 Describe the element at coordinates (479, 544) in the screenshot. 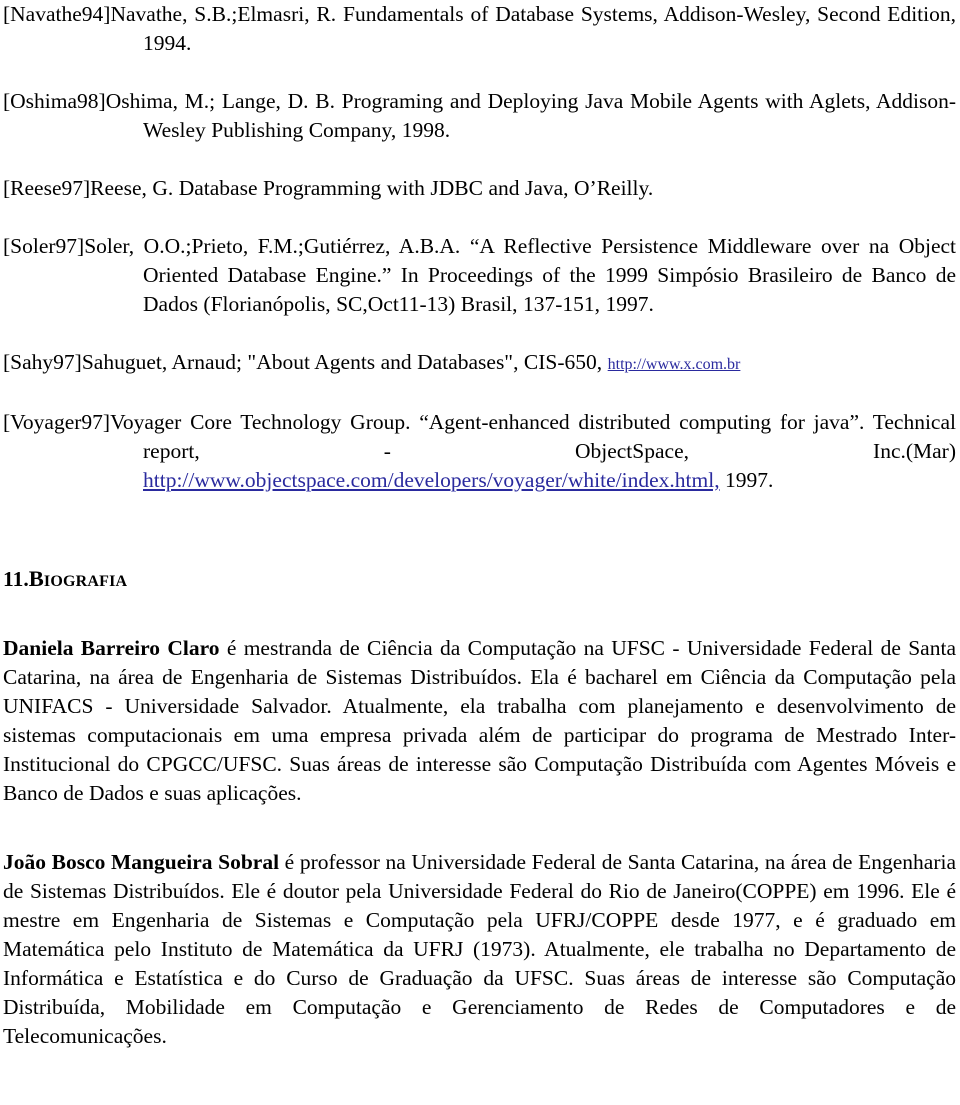

I see `spacer-before-heading` at that location.